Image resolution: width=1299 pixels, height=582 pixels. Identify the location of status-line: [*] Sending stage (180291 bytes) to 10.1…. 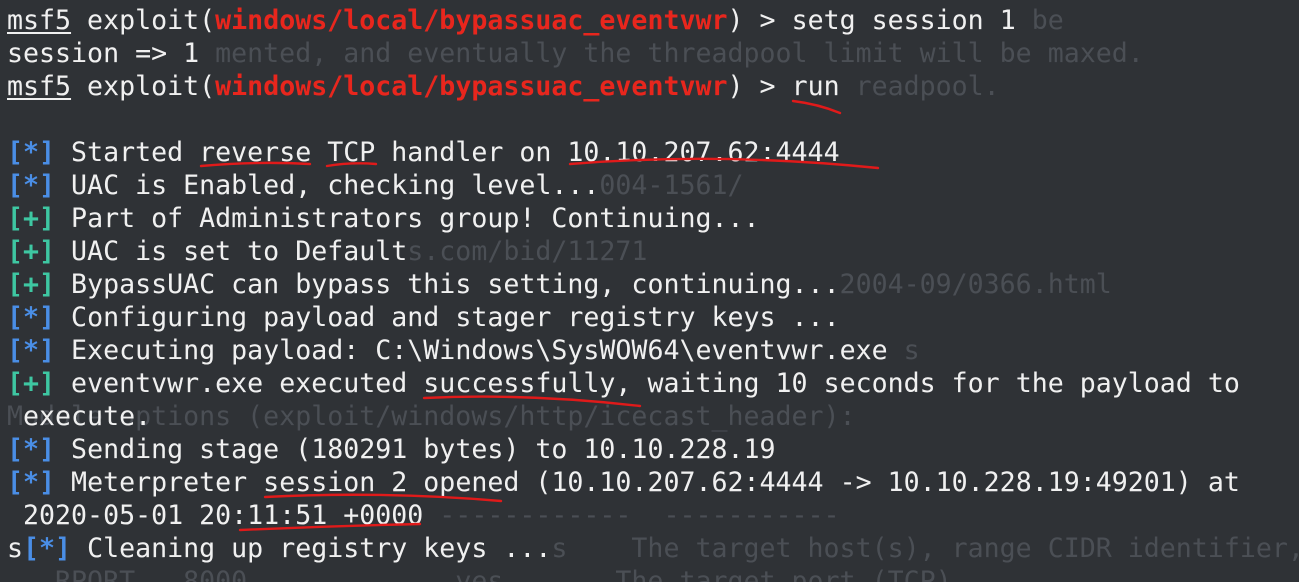
(391, 449).